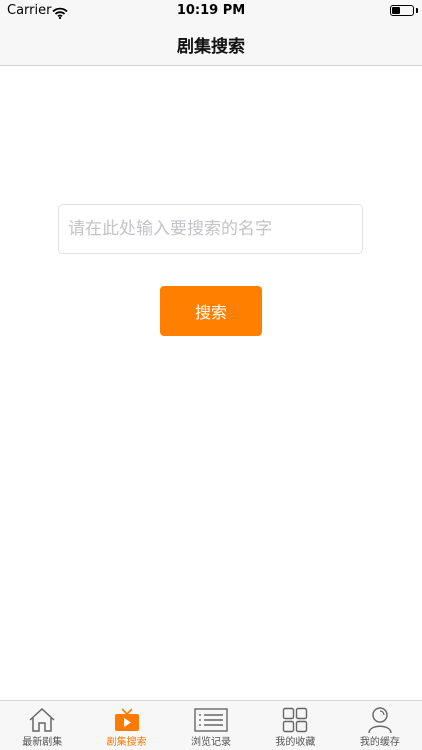  I want to click on status-bar: Carrier 10:19 PM, so click(211, 11).